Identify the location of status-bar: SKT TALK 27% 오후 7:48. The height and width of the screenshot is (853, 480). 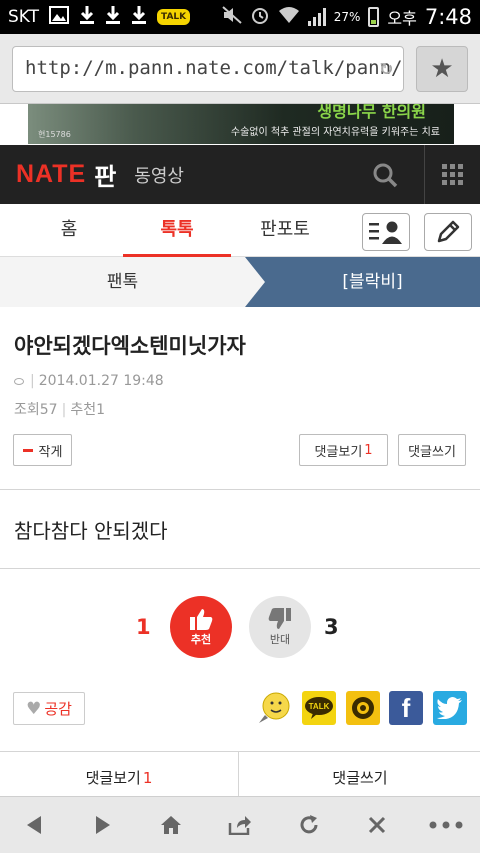
(240, 17).